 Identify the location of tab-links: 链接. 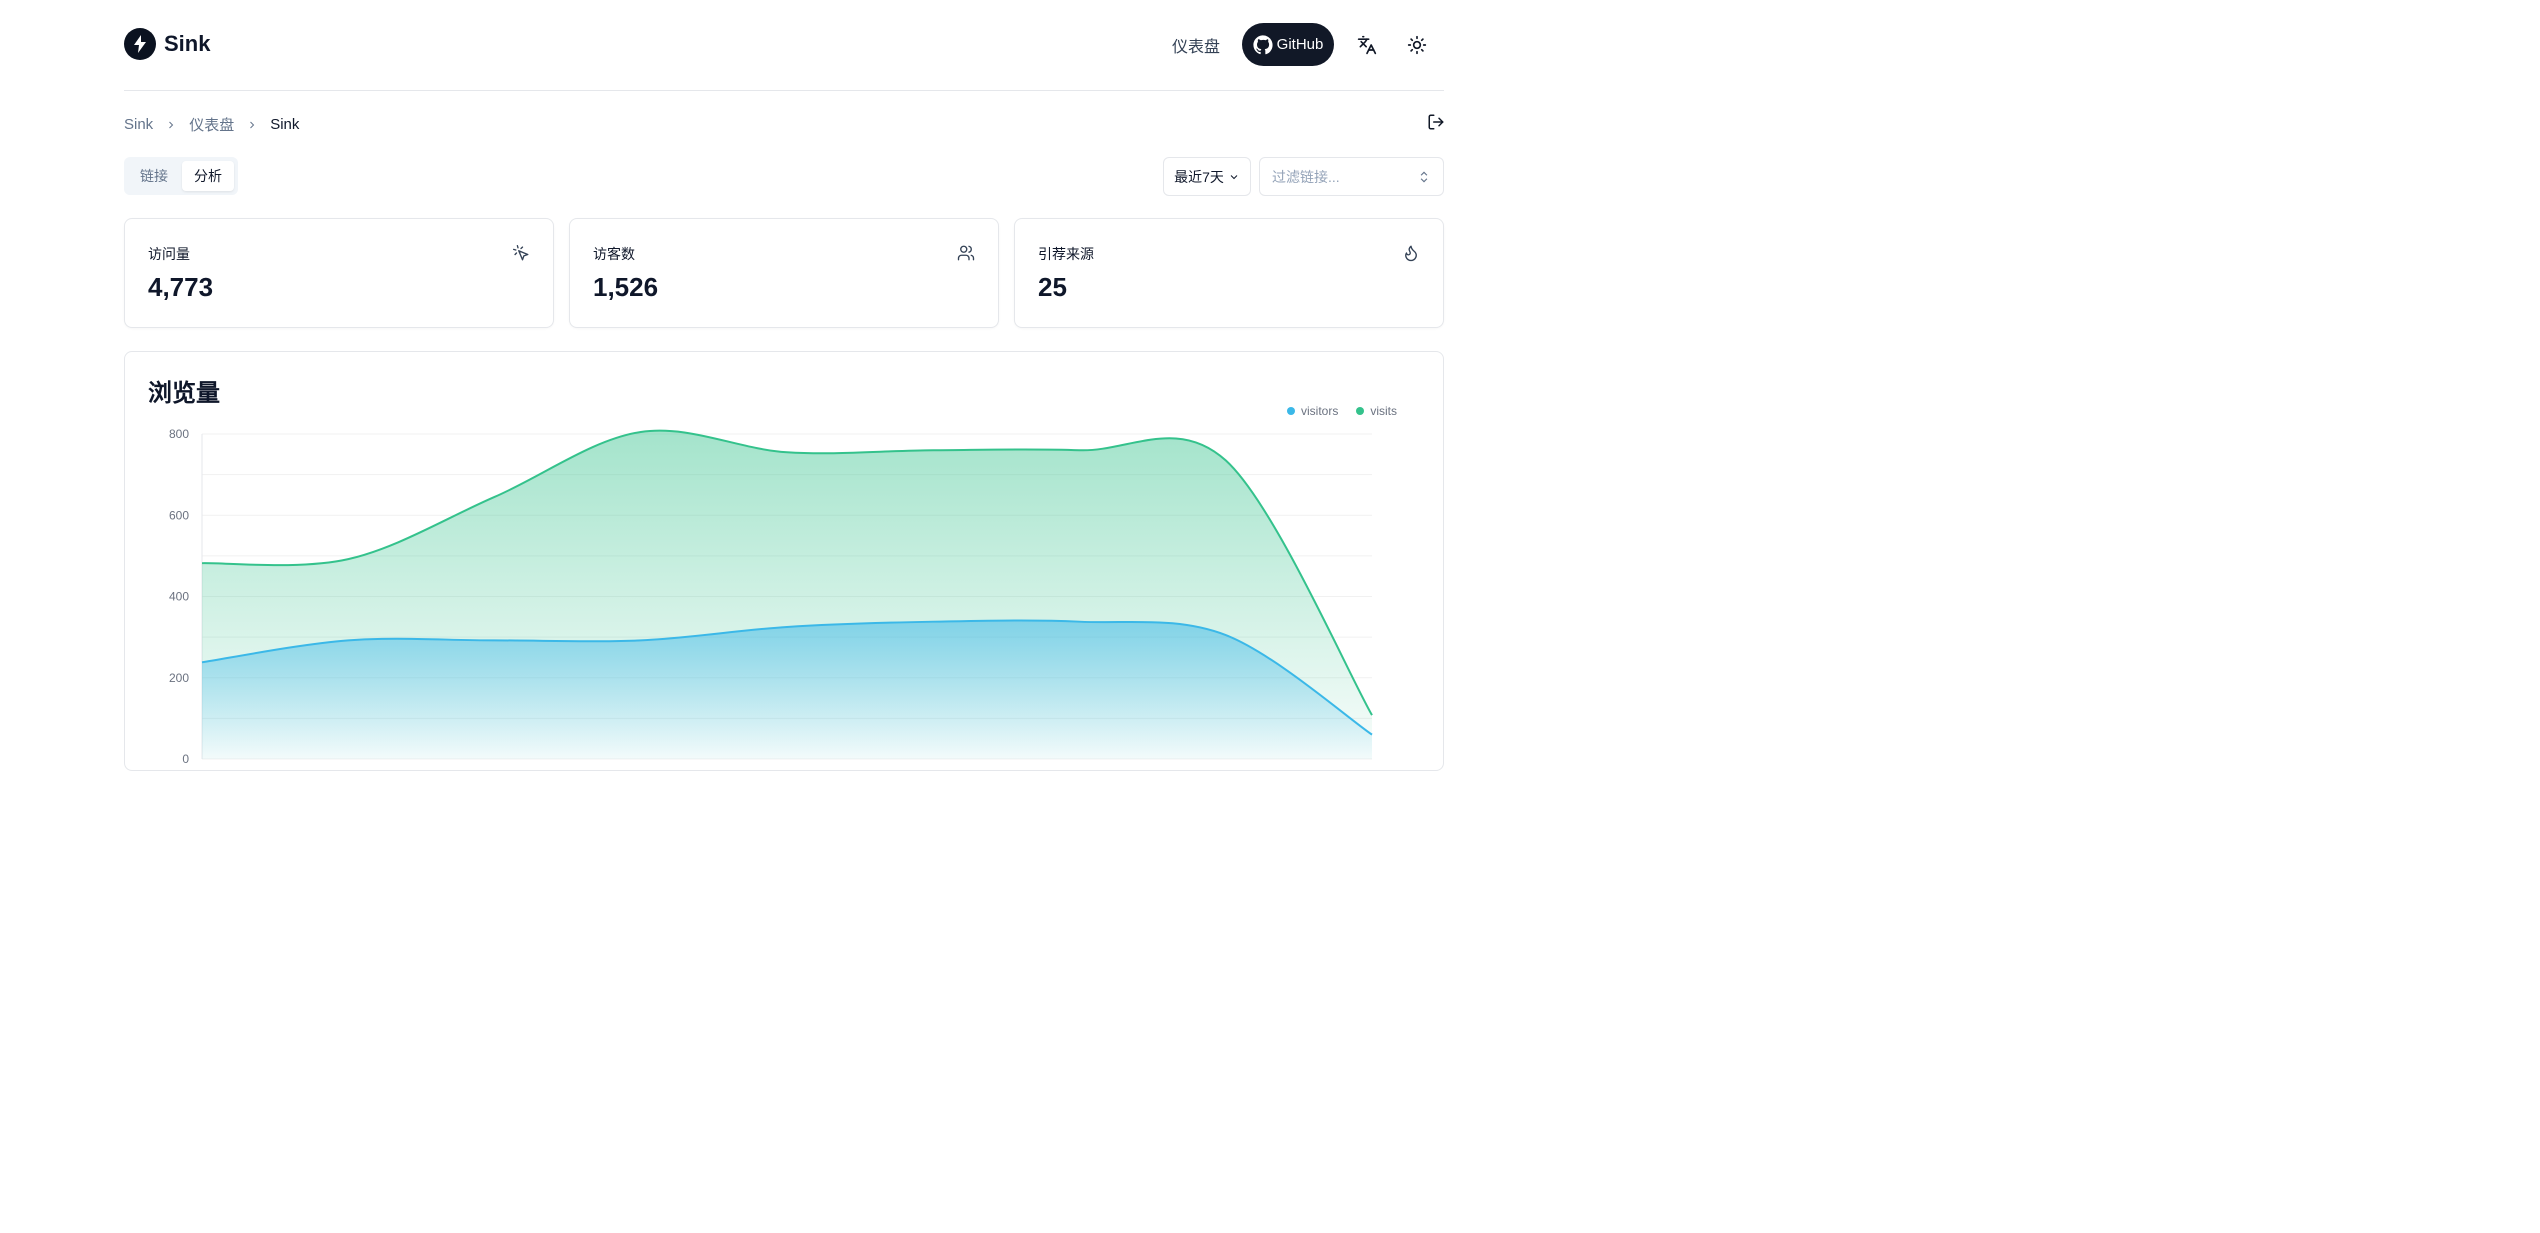
(154, 176).